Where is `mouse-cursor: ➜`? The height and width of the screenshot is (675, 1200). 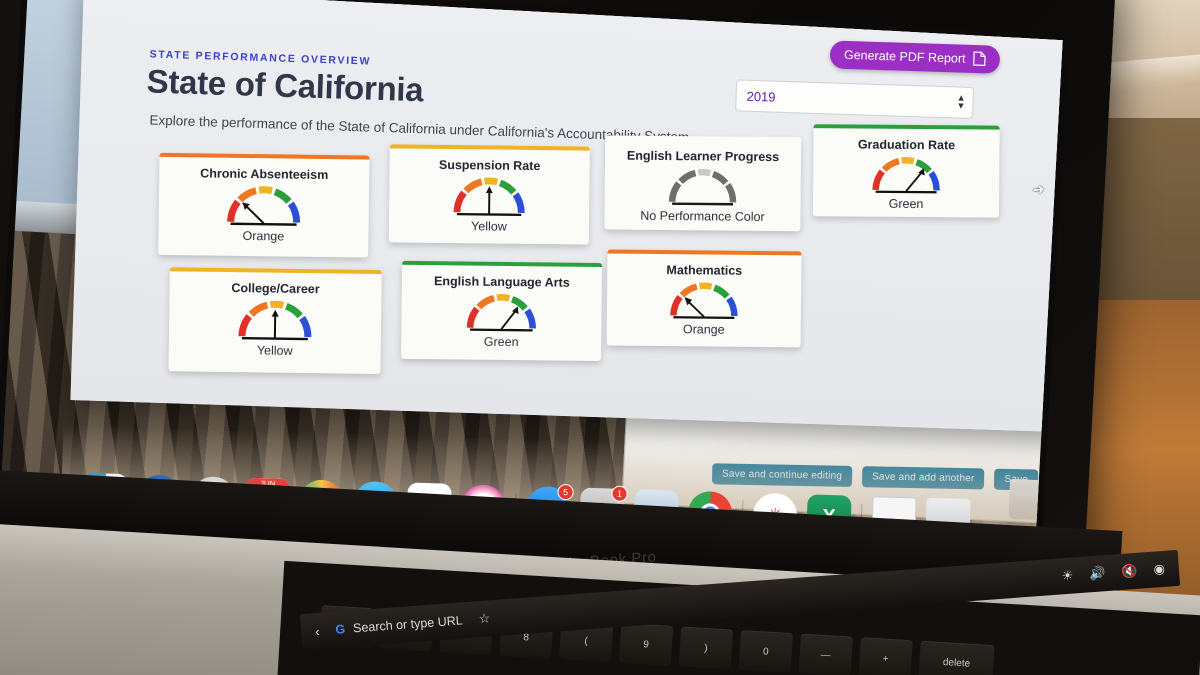
mouse-cursor: ➜ is located at coordinates (1038, 189).